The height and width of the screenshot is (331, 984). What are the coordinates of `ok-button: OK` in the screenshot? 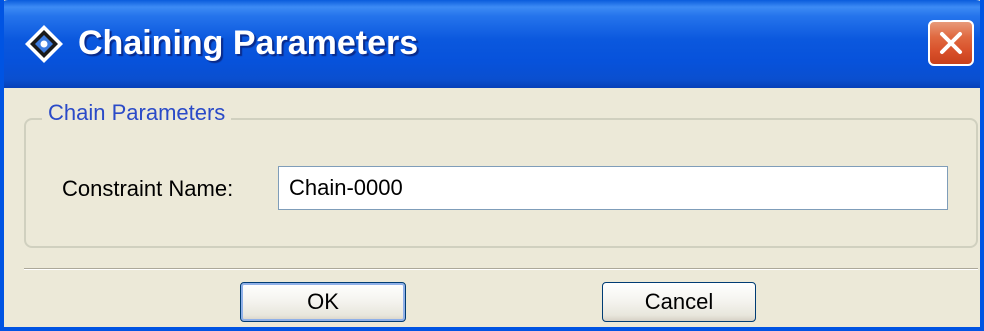 It's located at (323, 302).